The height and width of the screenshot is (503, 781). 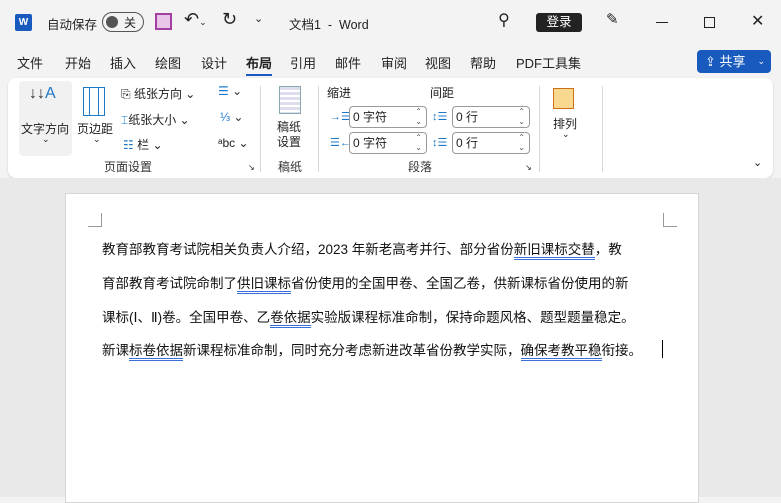 What do you see at coordinates (662, 349) in the screenshot?
I see `text-cursor` at bounding box center [662, 349].